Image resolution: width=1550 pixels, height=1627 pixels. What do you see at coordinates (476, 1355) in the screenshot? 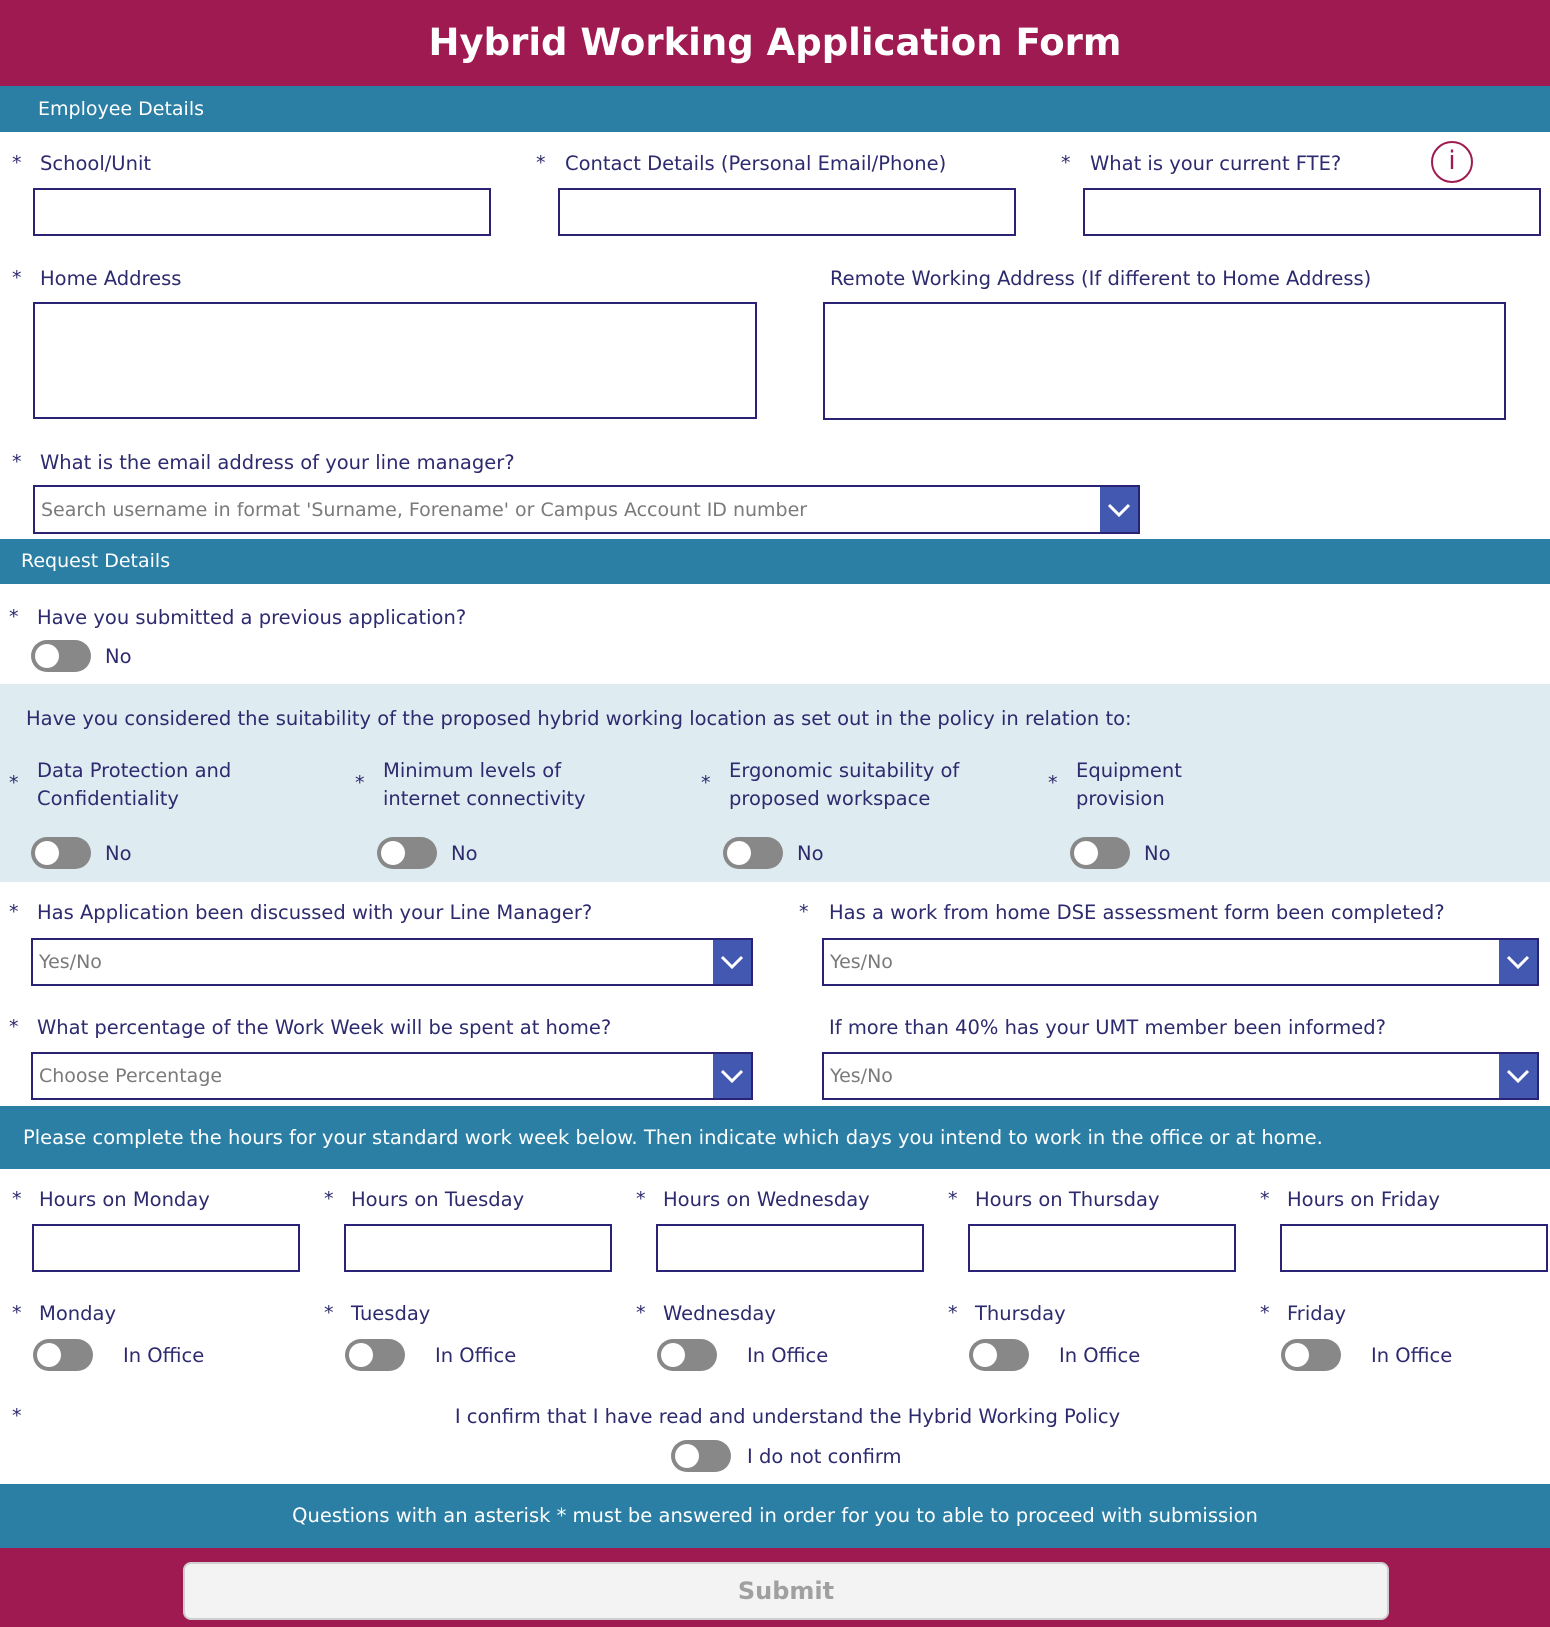
I see `tuesday-location-value: In Office` at bounding box center [476, 1355].